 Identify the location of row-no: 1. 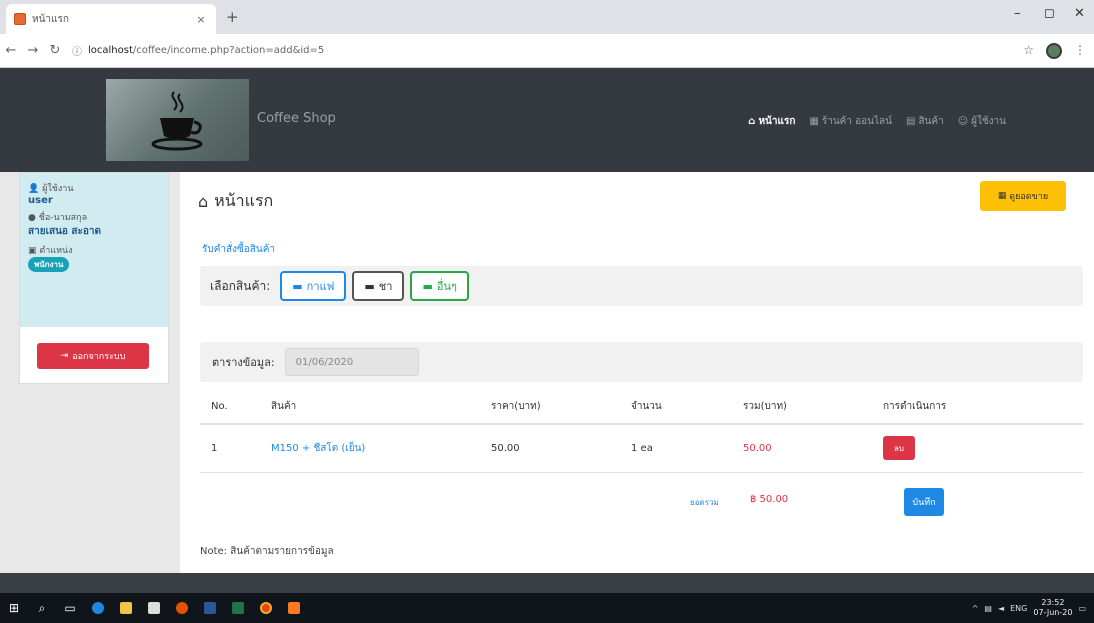
(230, 448).